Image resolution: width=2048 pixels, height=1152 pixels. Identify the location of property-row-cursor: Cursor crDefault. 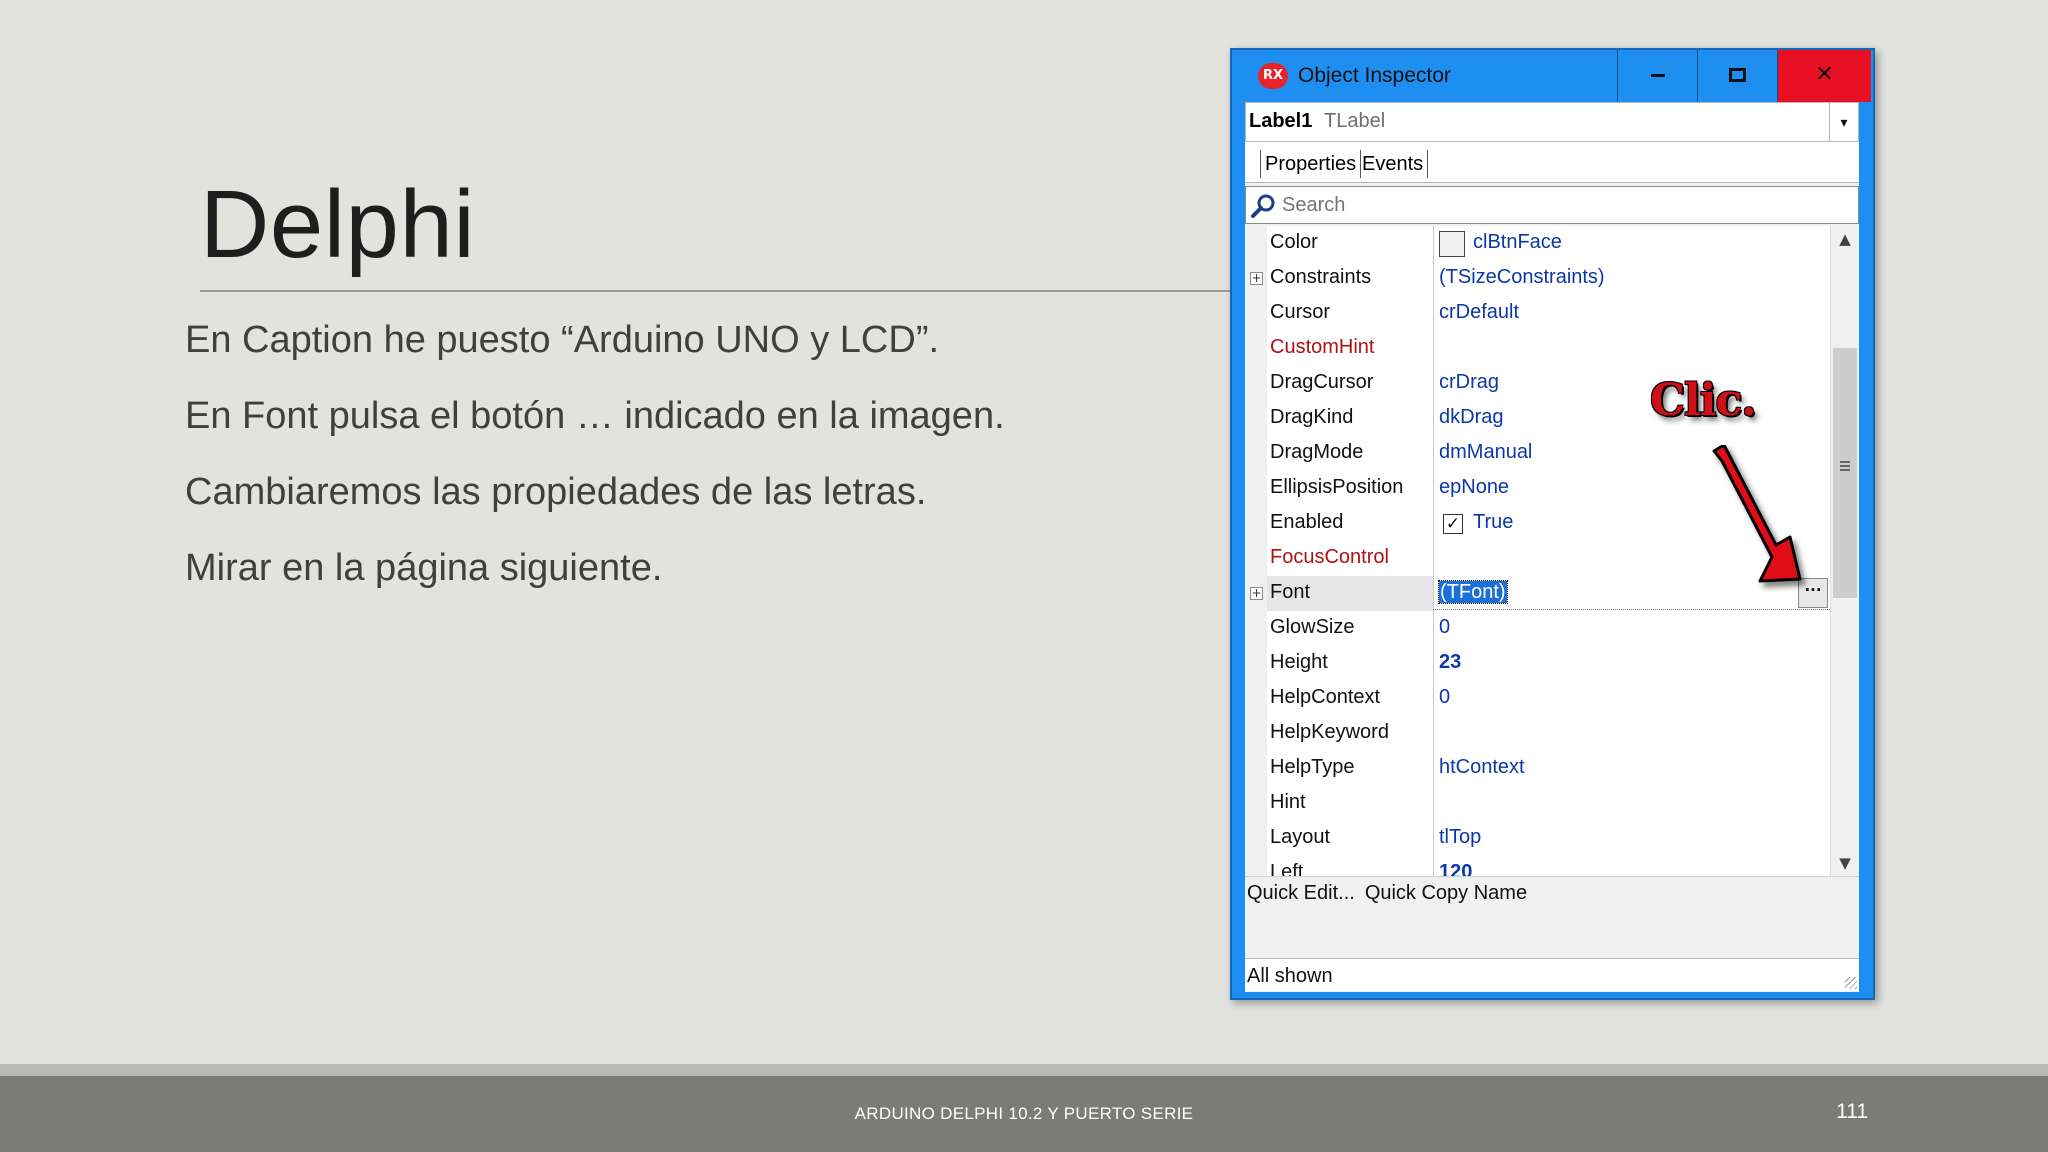
(1537, 313).